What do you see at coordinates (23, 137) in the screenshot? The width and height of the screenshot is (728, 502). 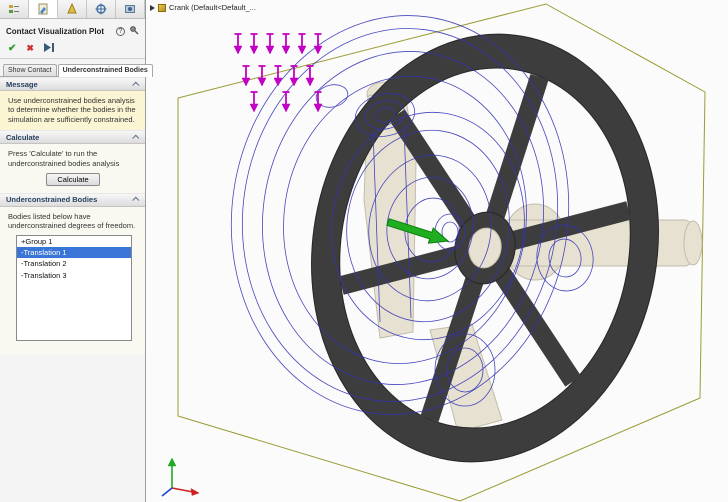 I see `calculate-header-label: Calculate` at bounding box center [23, 137].